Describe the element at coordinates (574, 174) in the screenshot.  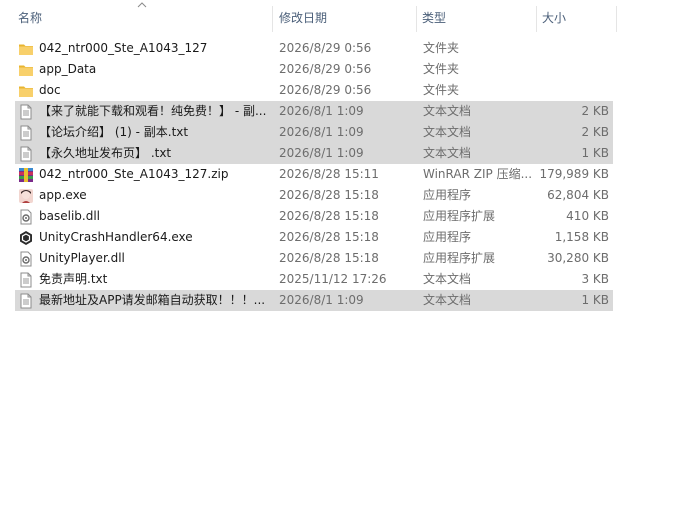
I see `file-size: 179,989 KB` at that location.